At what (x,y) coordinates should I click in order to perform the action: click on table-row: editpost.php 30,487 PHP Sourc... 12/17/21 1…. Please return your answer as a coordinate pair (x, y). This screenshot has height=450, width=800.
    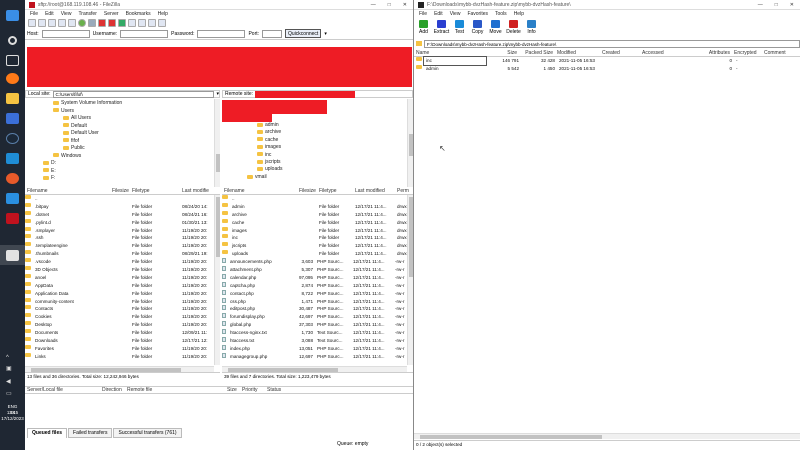
    Looking at the image, I should click on (317, 309).